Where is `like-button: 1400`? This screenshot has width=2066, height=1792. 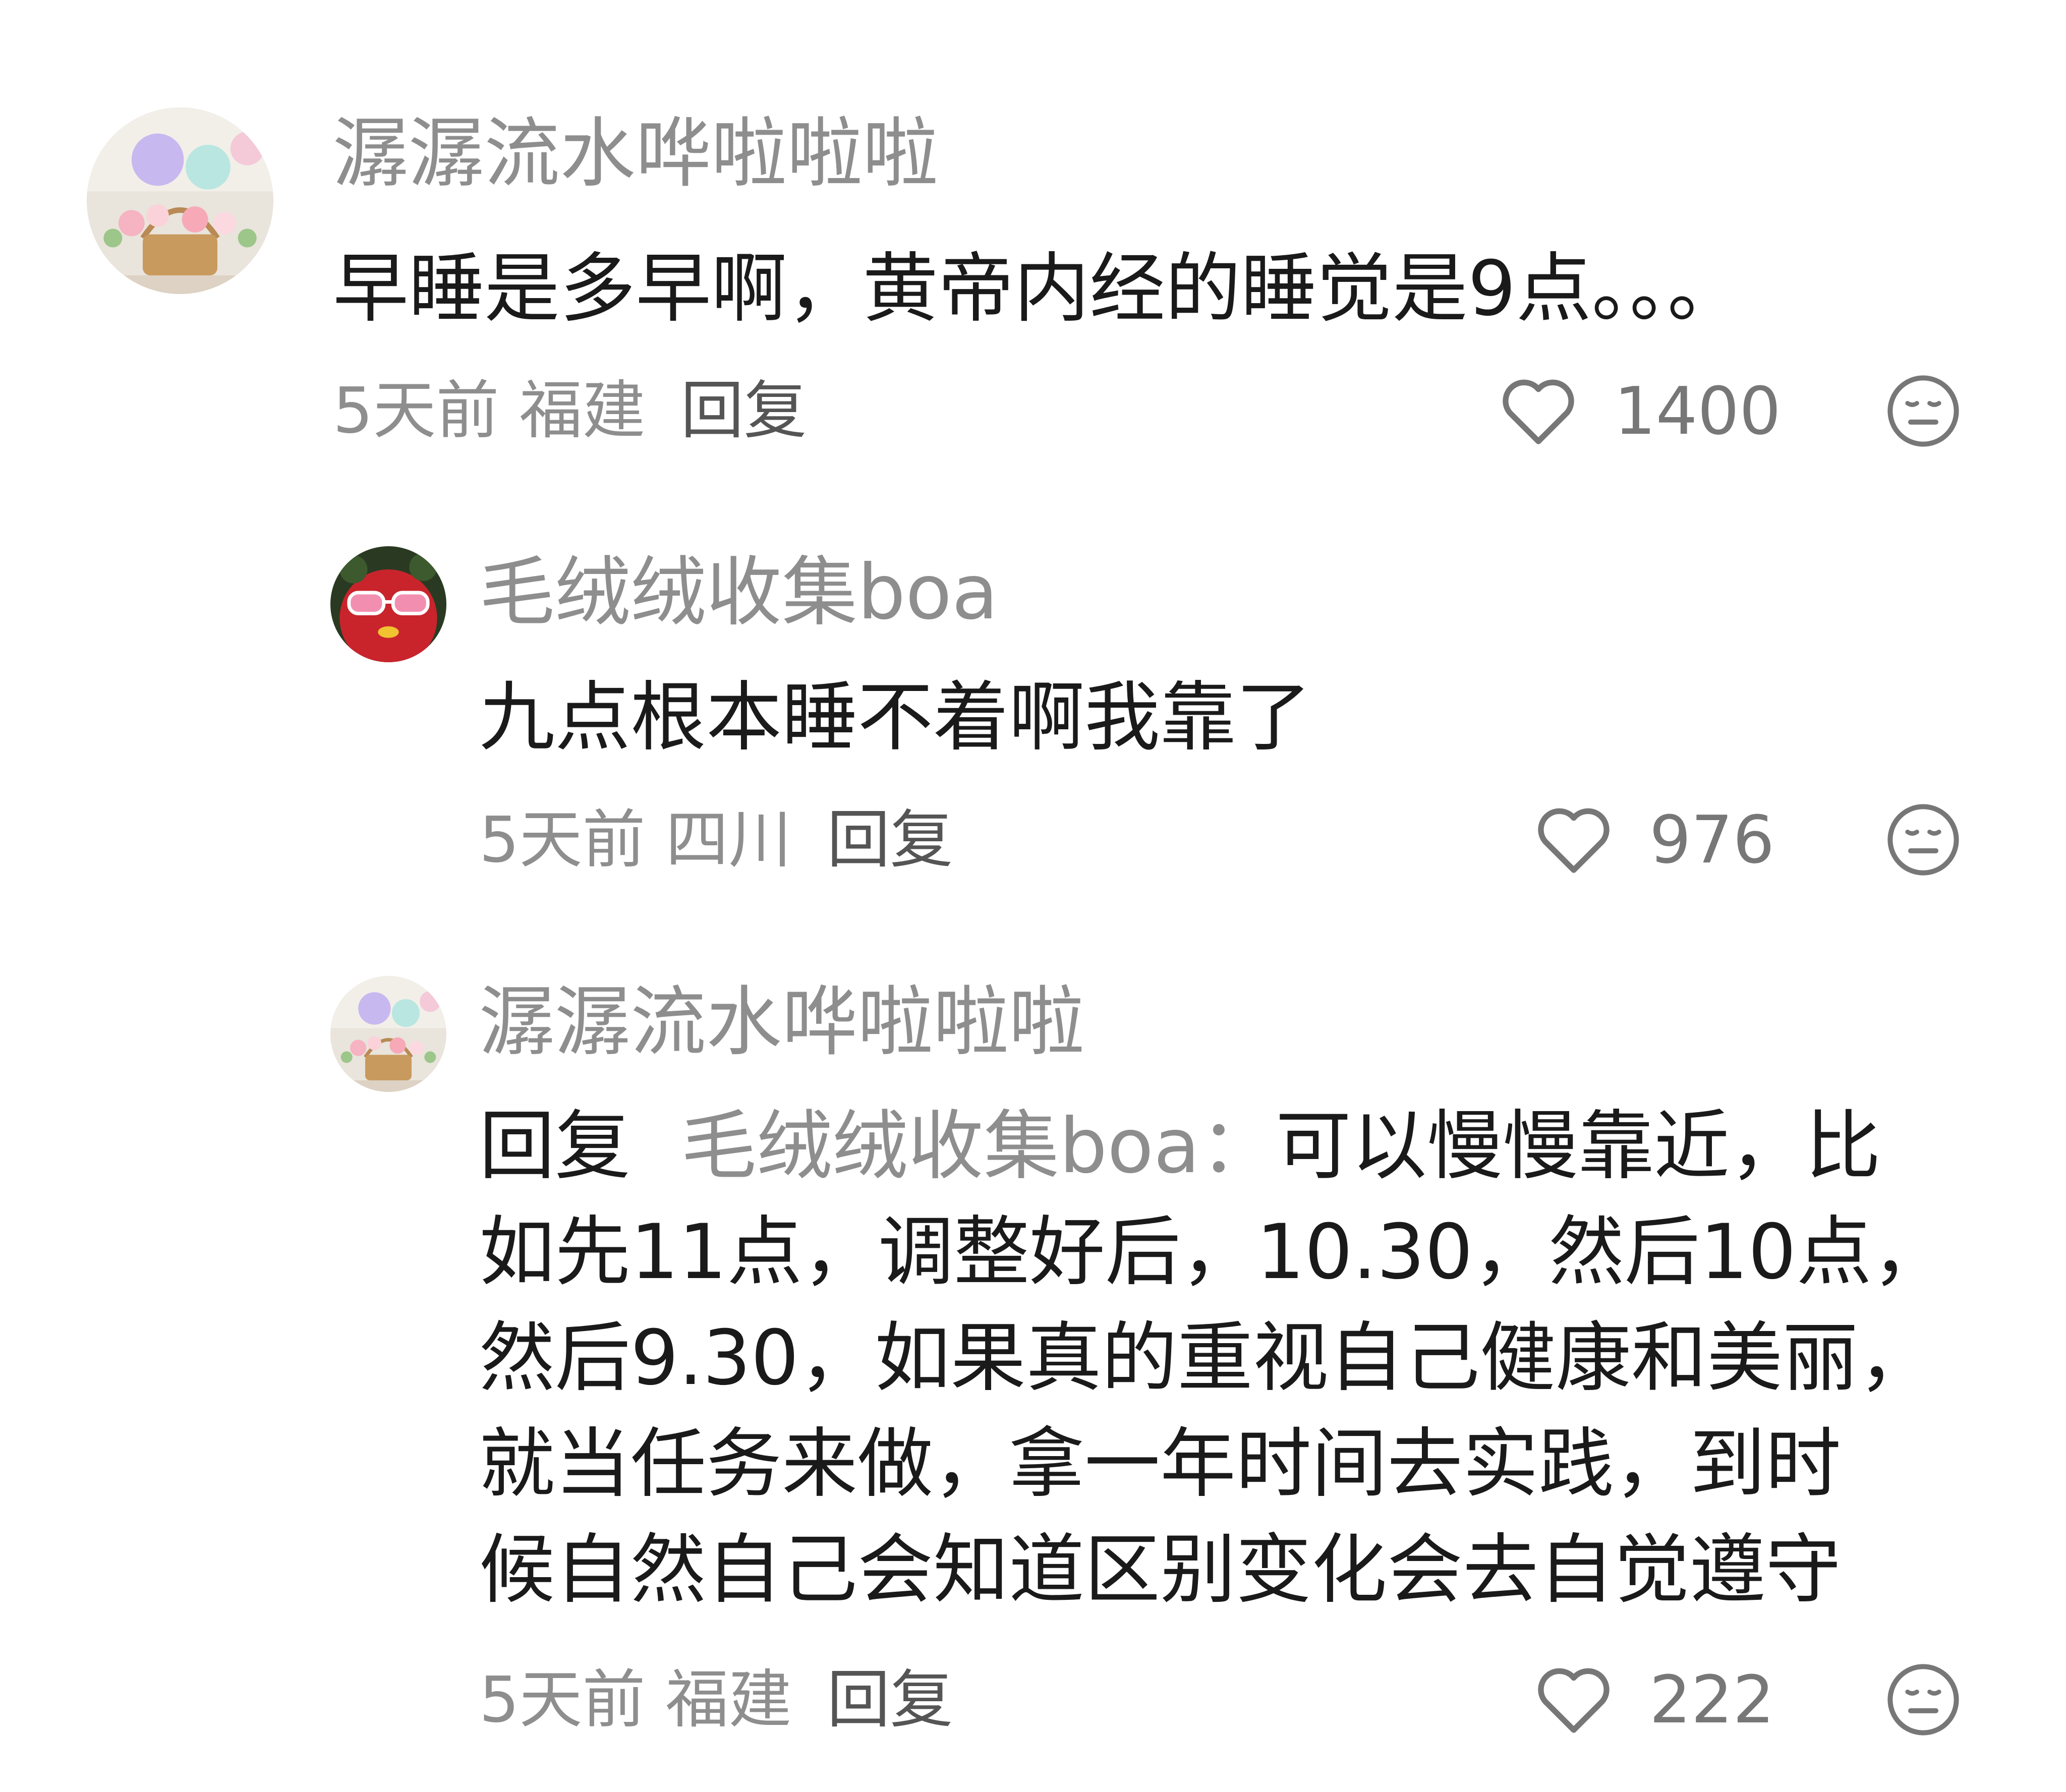 like-button: 1400 is located at coordinates (1640, 411).